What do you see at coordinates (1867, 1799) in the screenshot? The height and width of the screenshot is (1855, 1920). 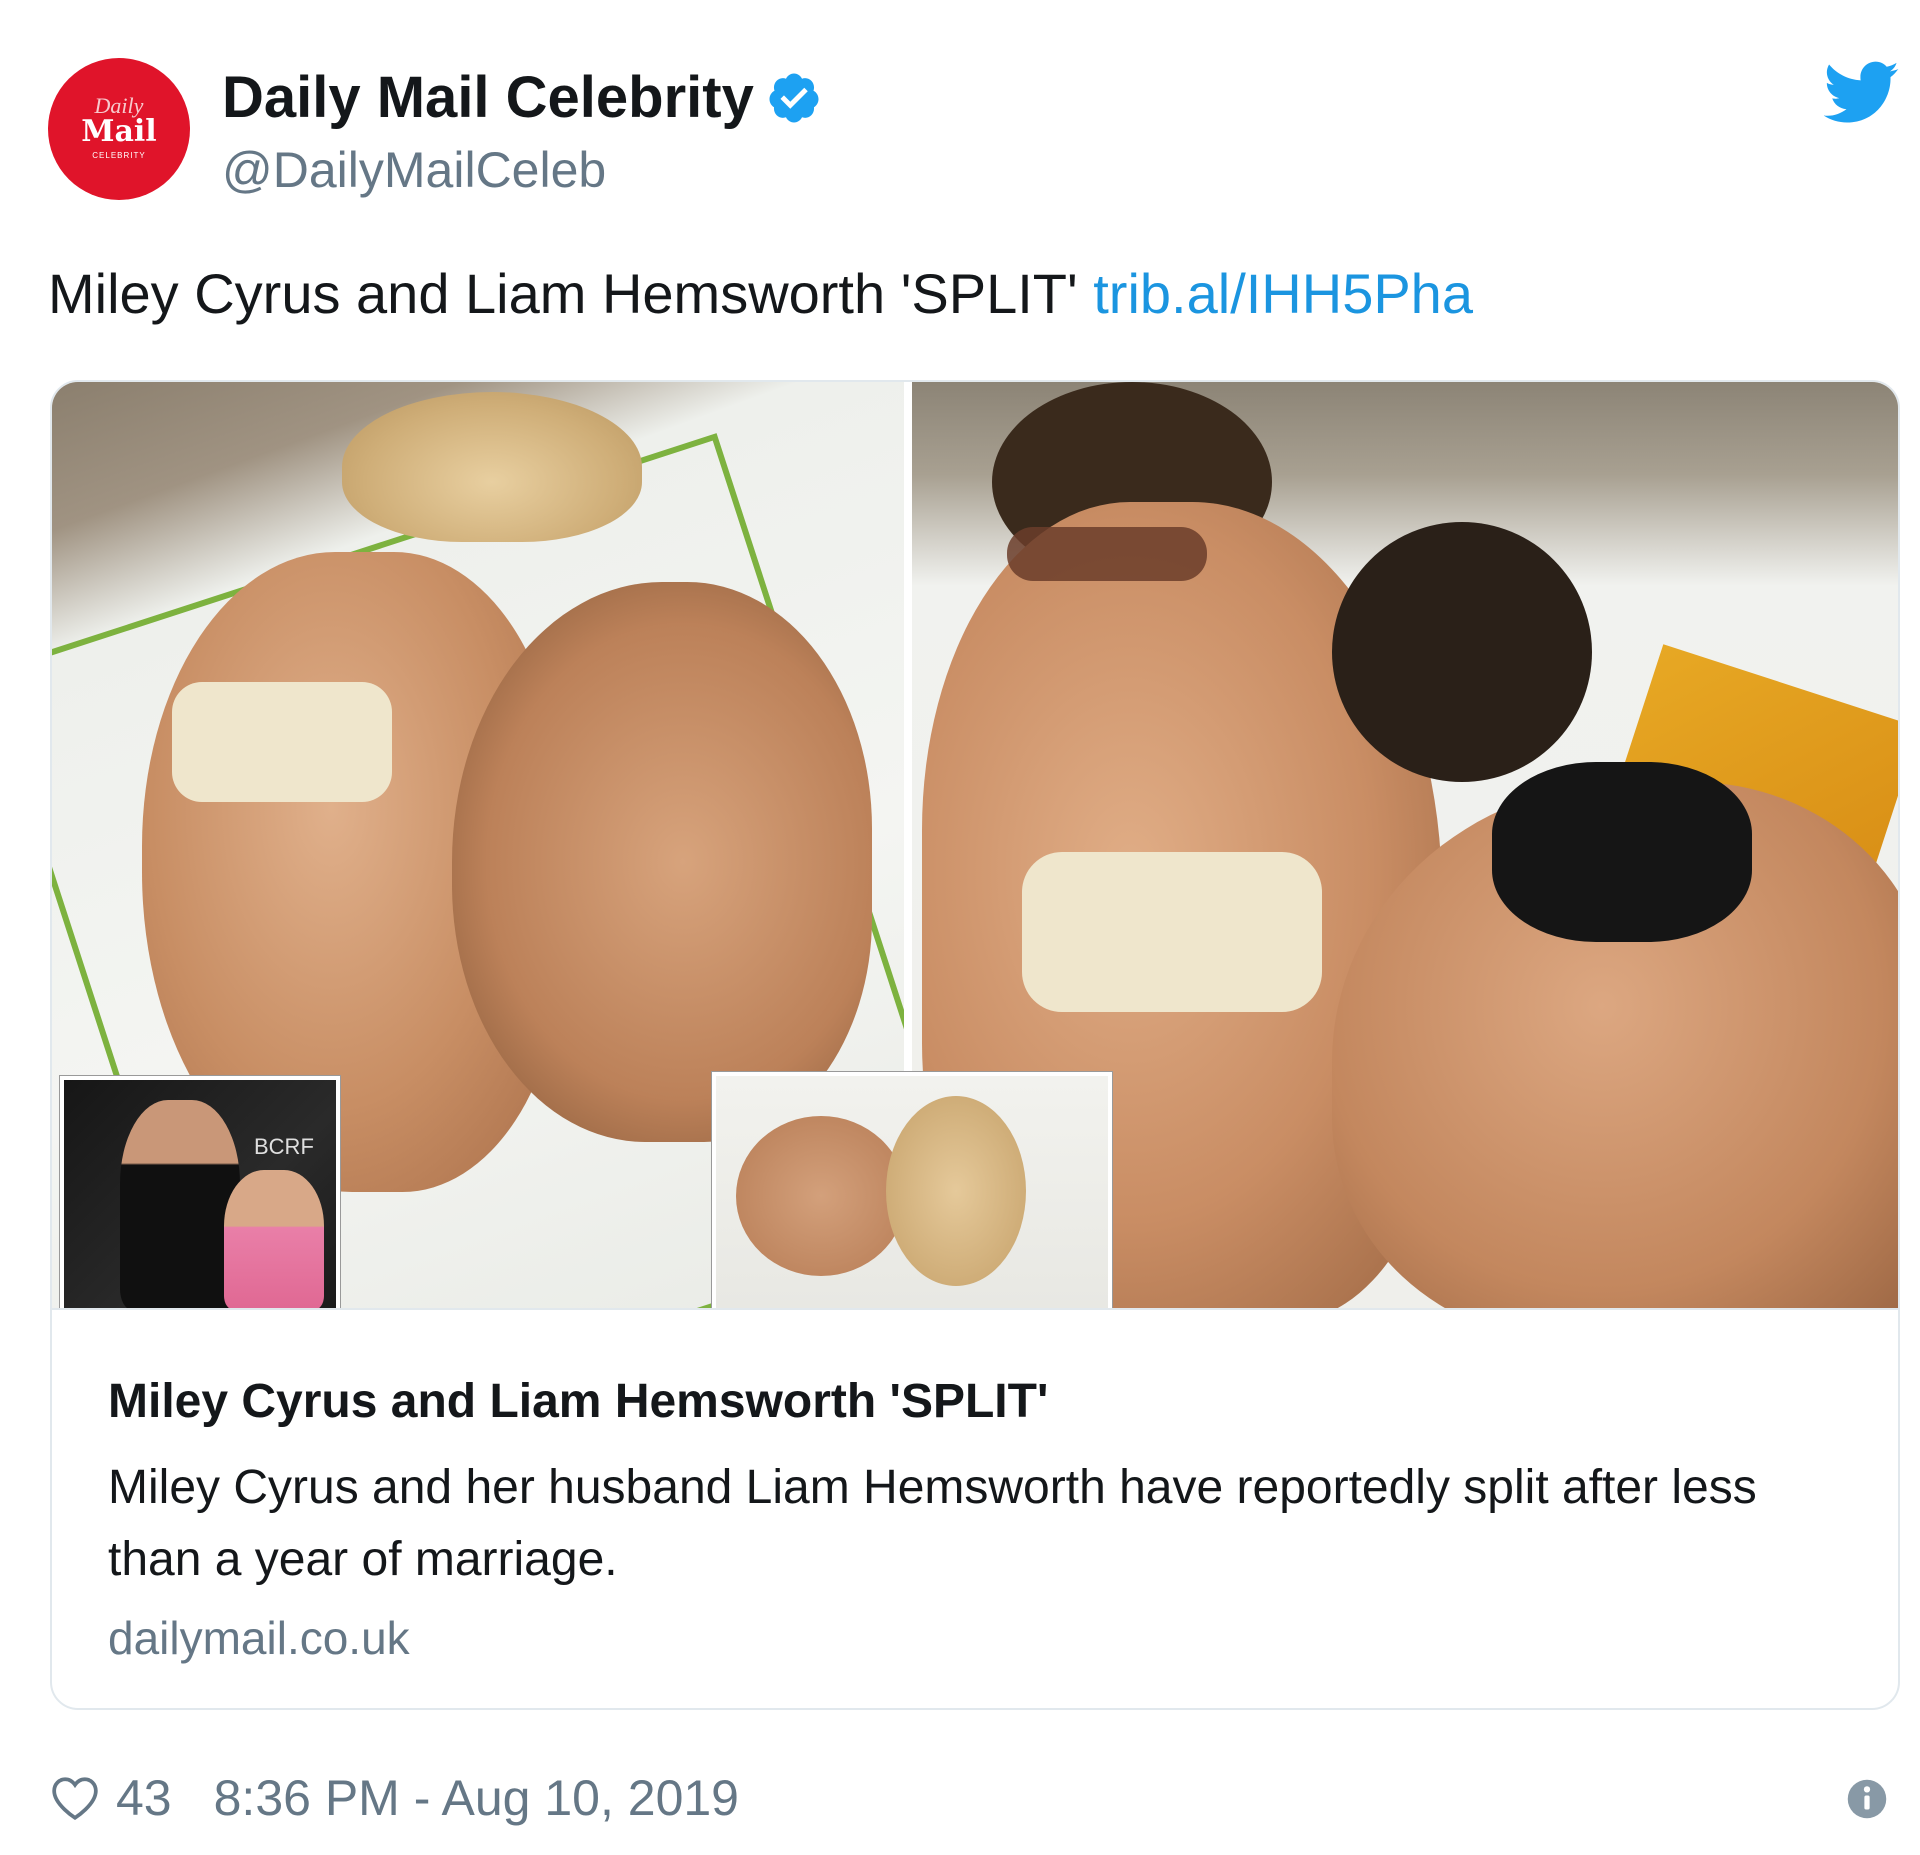 I see `info-icon` at bounding box center [1867, 1799].